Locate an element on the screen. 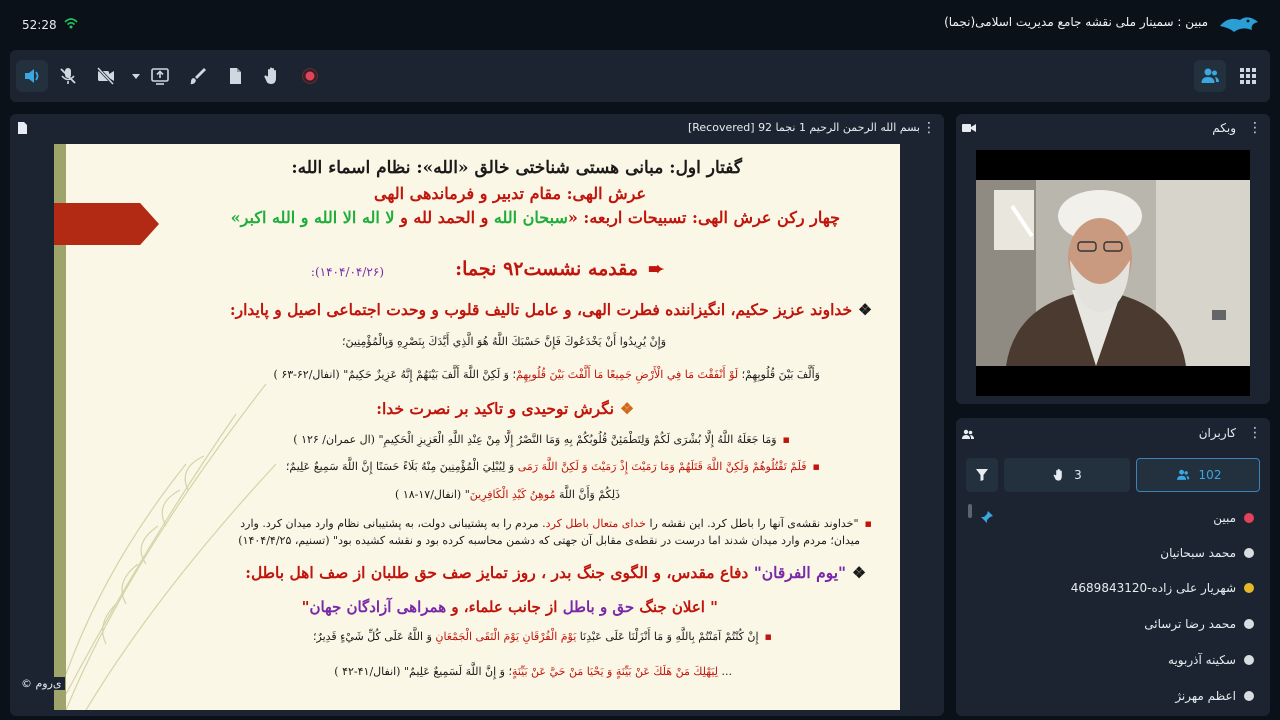 The height and width of the screenshot is (720, 1280). user-name: محمد سبحانیان is located at coordinates (1198, 553).